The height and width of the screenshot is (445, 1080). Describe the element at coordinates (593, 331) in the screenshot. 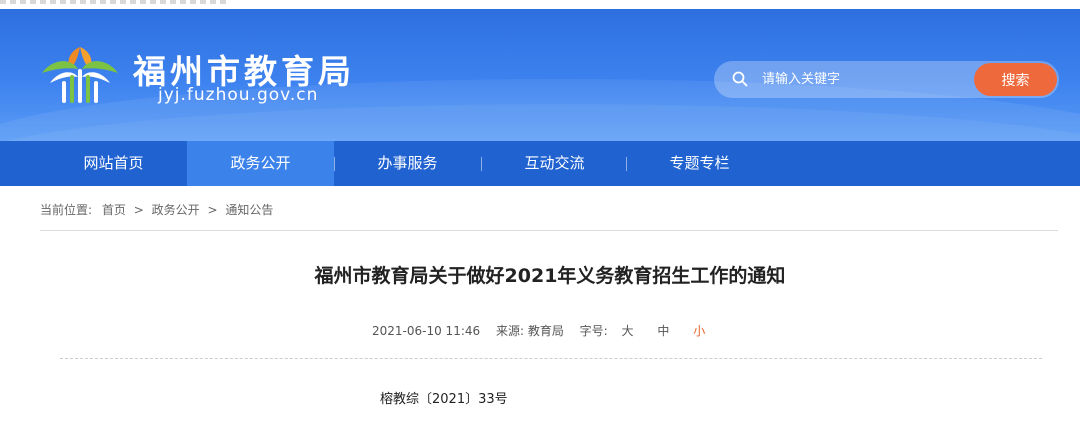

I see `font-size-label: 字号:` at that location.